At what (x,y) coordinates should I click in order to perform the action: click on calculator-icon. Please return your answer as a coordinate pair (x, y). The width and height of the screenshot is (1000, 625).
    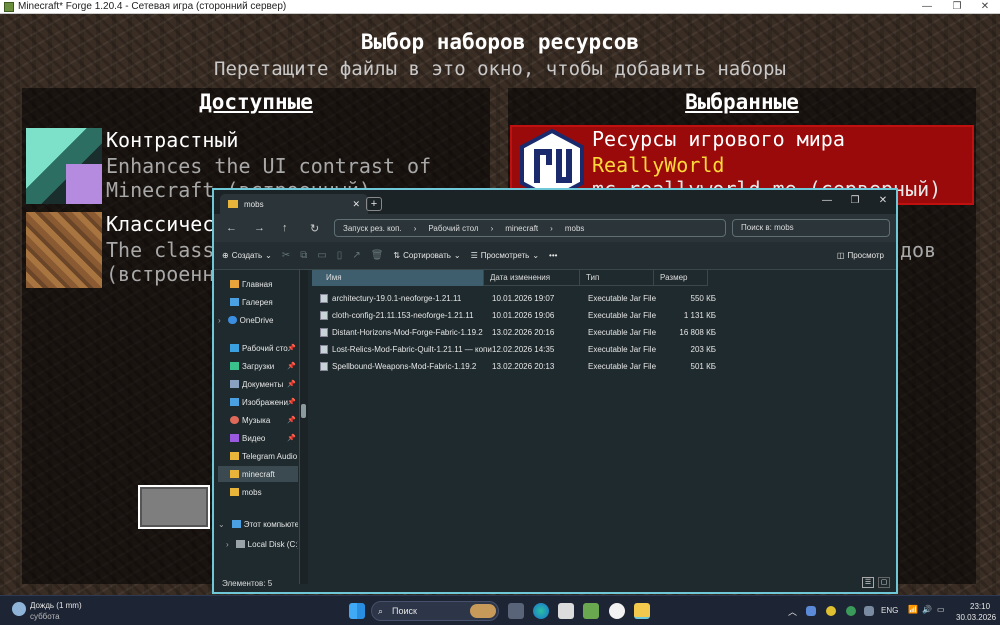
    Looking at the image, I should click on (566, 611).